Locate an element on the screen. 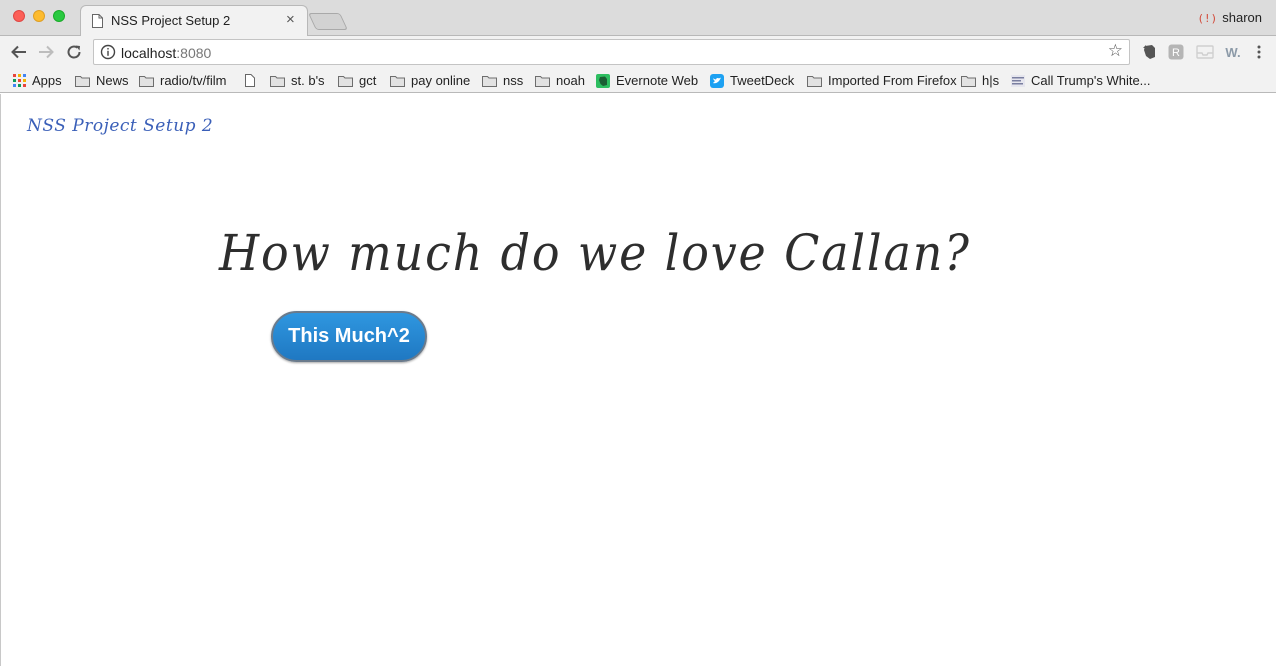 The height and width of the screenshot is (666, 1276). bookmark-label: st. b's is located at coordinates (308, 80).